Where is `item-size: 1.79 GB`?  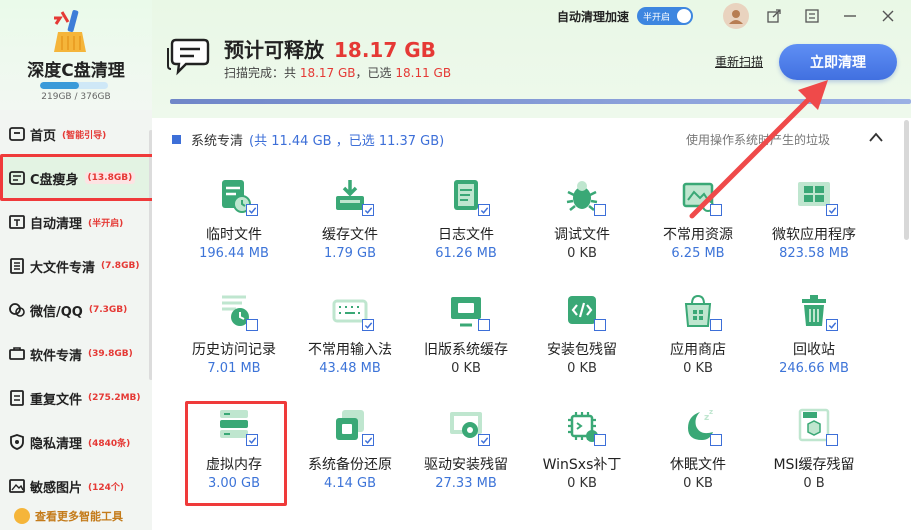 item-size: 1.79 GB is located at coordinates (350, 253).